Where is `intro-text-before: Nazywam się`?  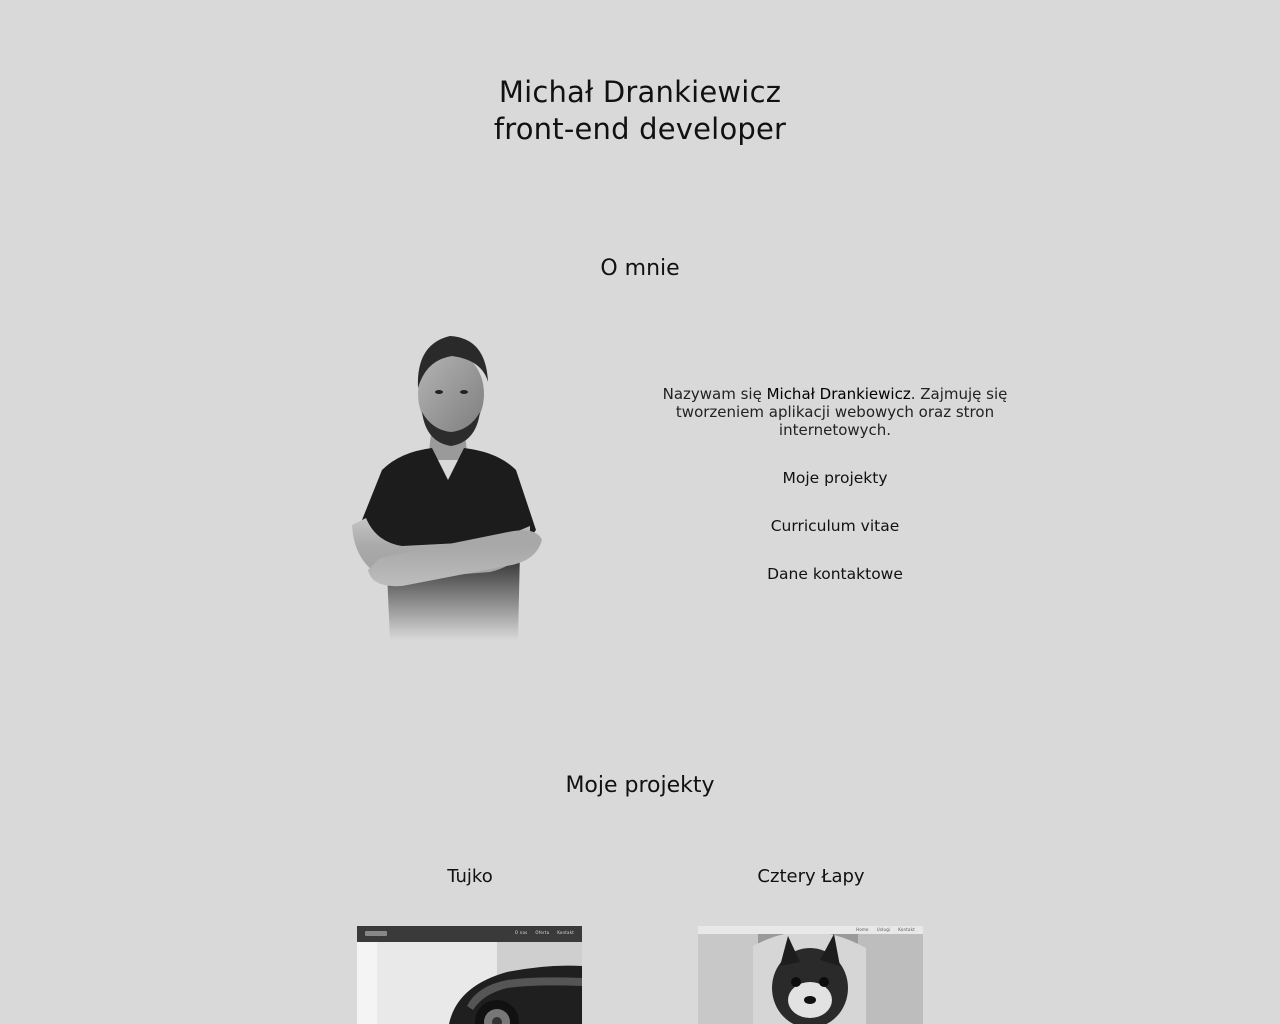 intro-text-before: Nazywam się is located at coordinates (714, 394).